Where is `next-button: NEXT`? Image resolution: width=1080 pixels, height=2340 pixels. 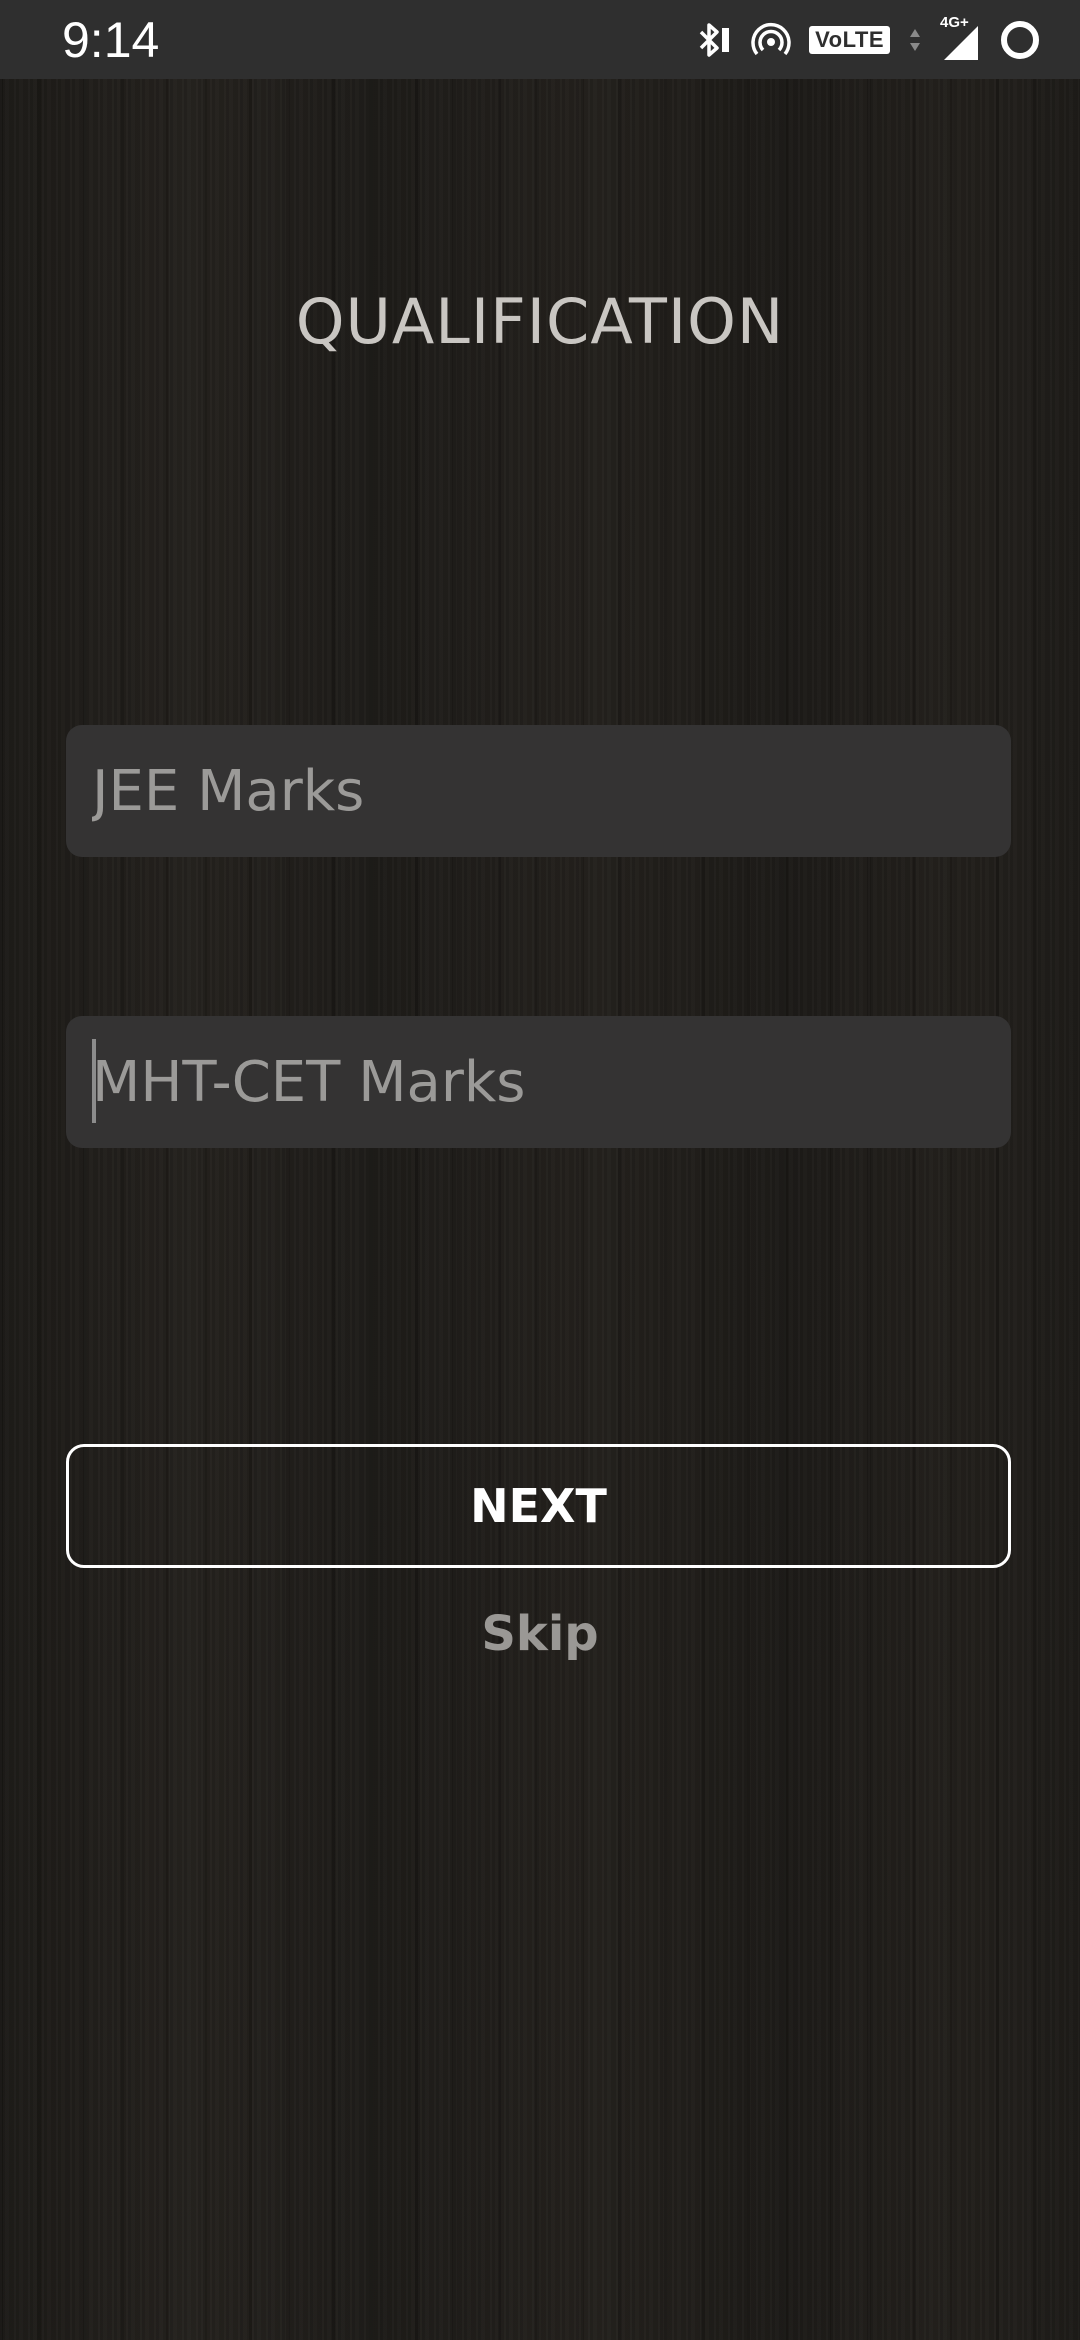
next-button: NEXT is located at coordinates (538, 1506).